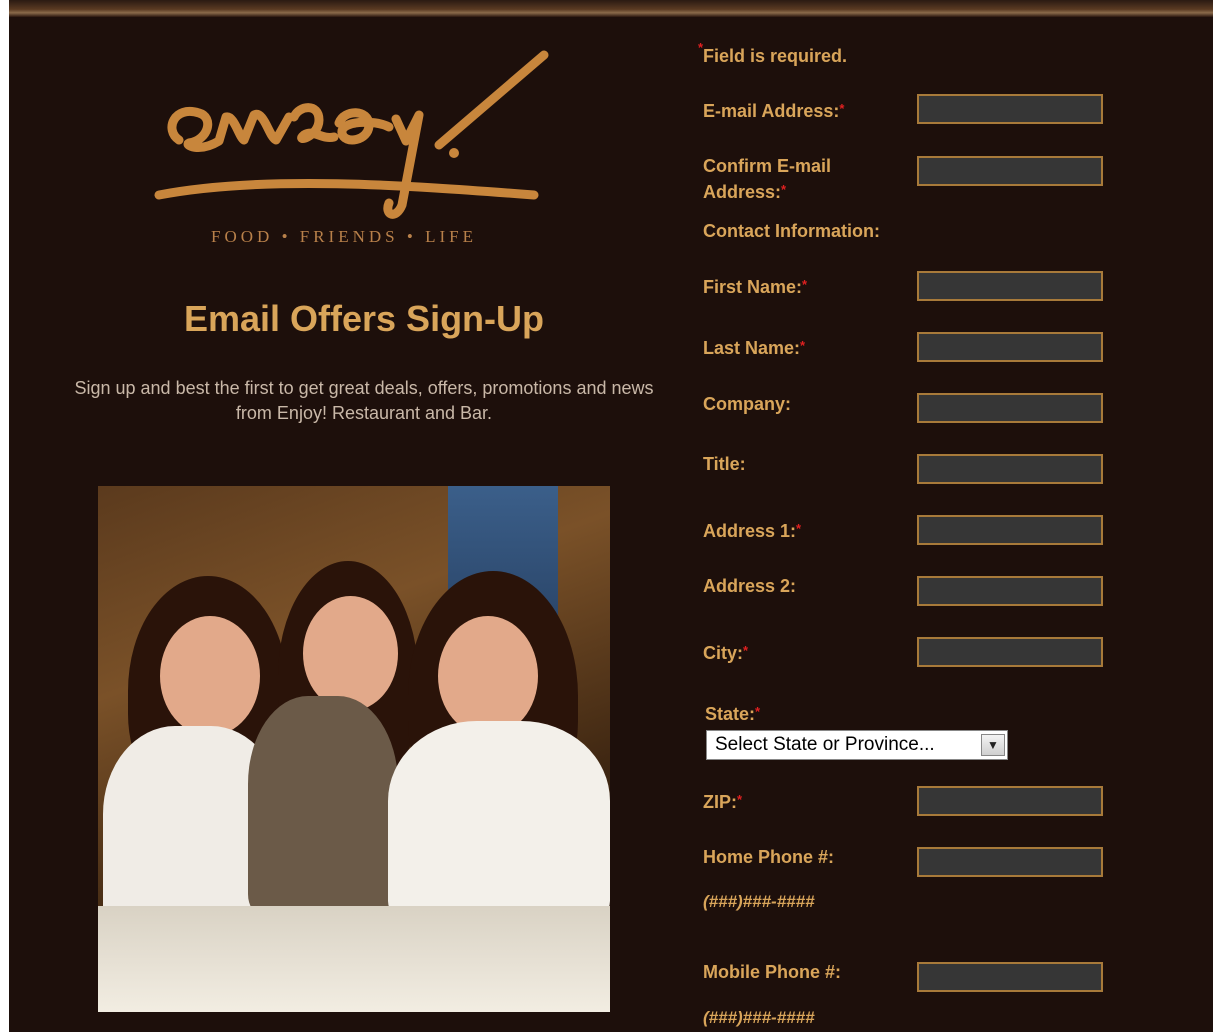 The image size is (1213, 1032). I want to click on address1-label: Address 1:*, so click(752, 531).